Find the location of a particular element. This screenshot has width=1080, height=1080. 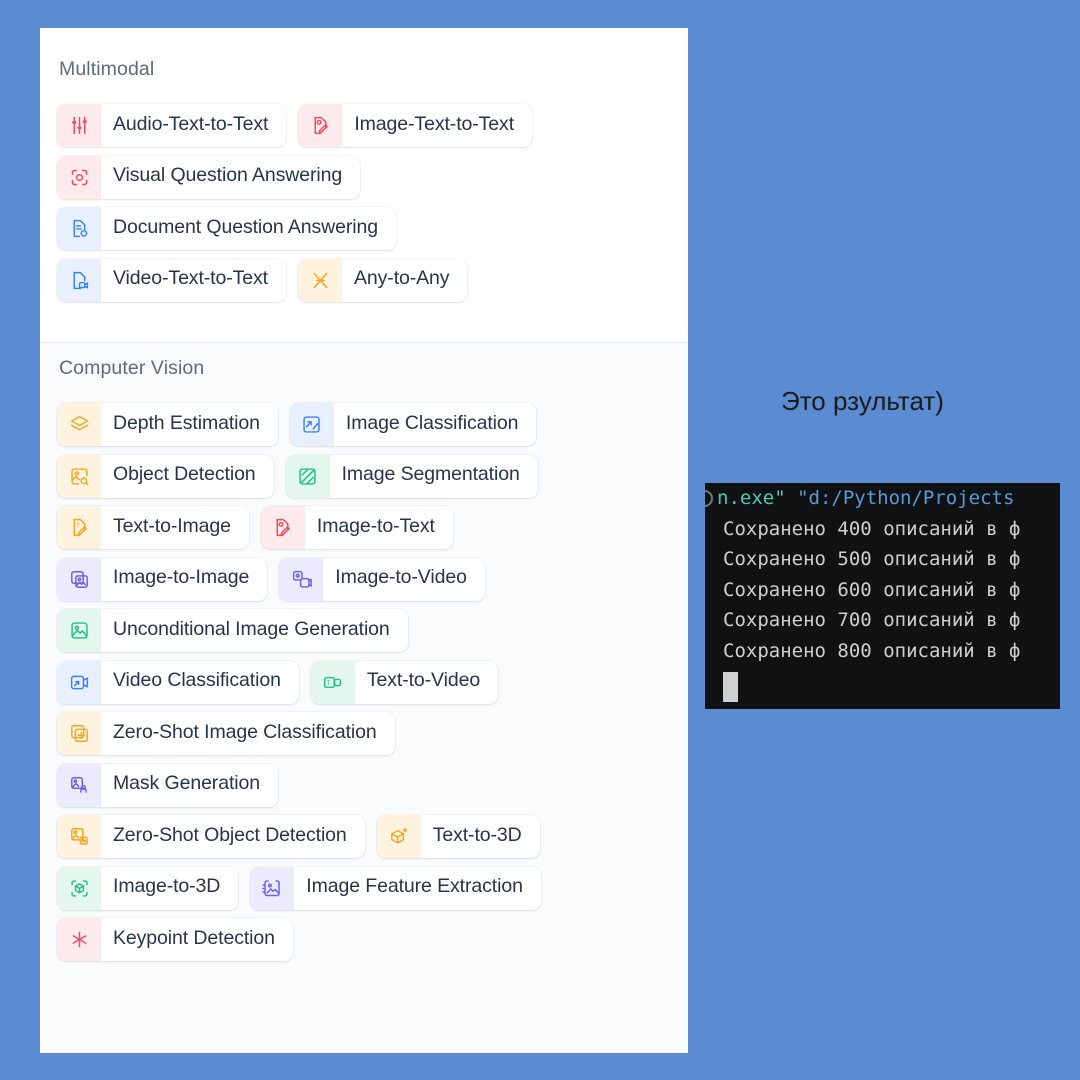

task-chip-label: Visual Question Answering is located at coordinates (228, 175).